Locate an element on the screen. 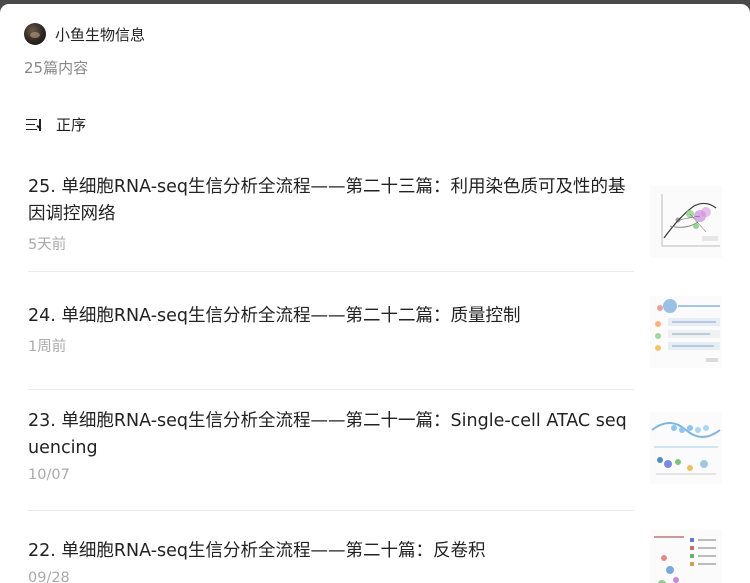 This screenshot has width=750, height=583. article-date: 1周前 is located at coordinates (47, 347).